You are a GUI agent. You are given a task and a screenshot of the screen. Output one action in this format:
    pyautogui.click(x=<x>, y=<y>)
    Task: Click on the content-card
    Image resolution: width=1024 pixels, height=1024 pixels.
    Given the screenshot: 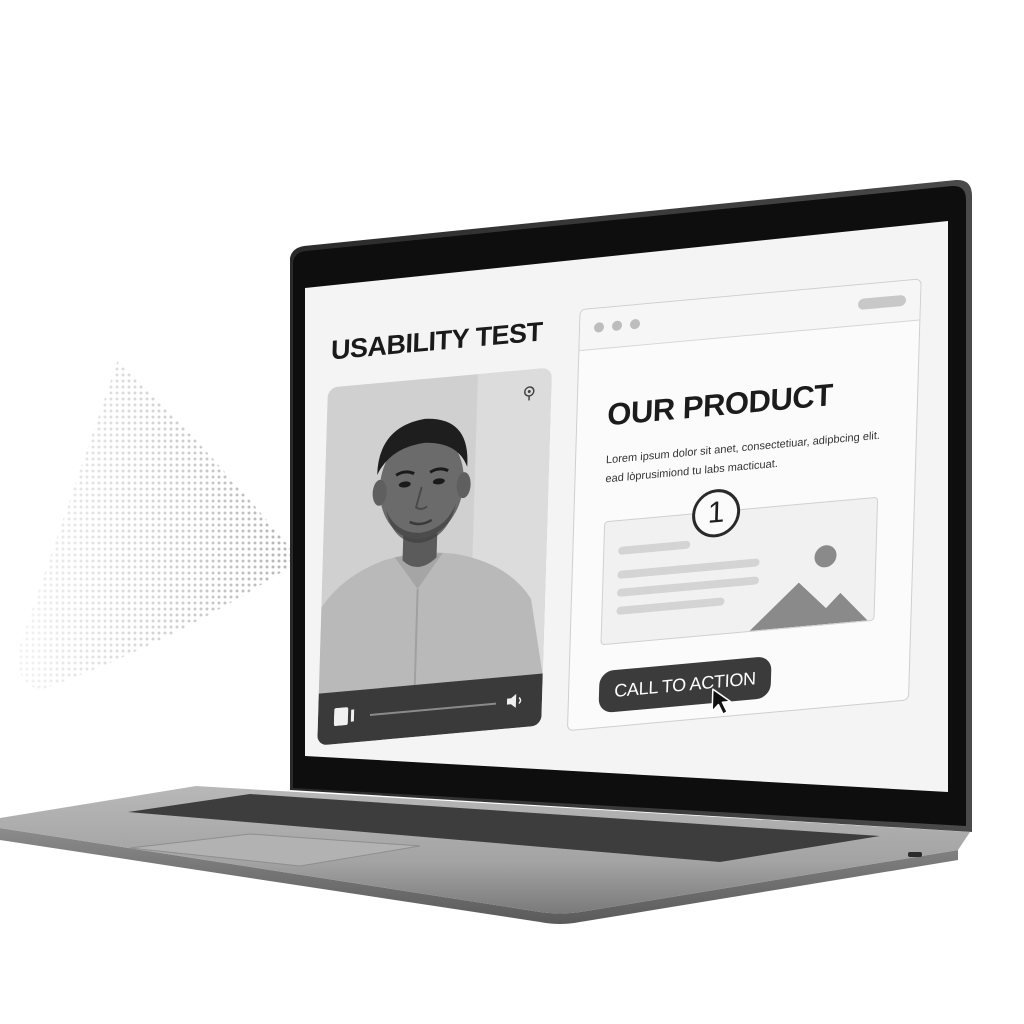 What is the action you would take?
    pyautogui.click(x=739, y=571)
    